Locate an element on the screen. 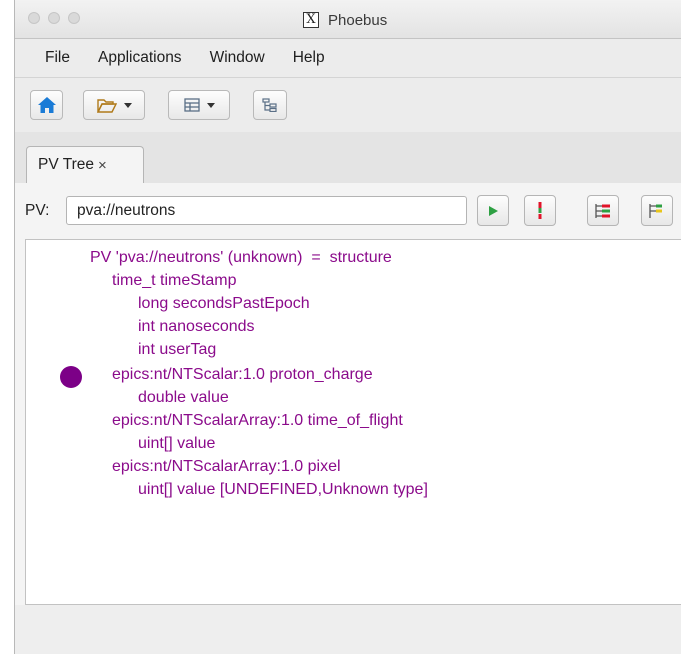 The width and height of the screenshot is (681, 654). title-bar: X Phoebus is located at coordinates (348, 19).